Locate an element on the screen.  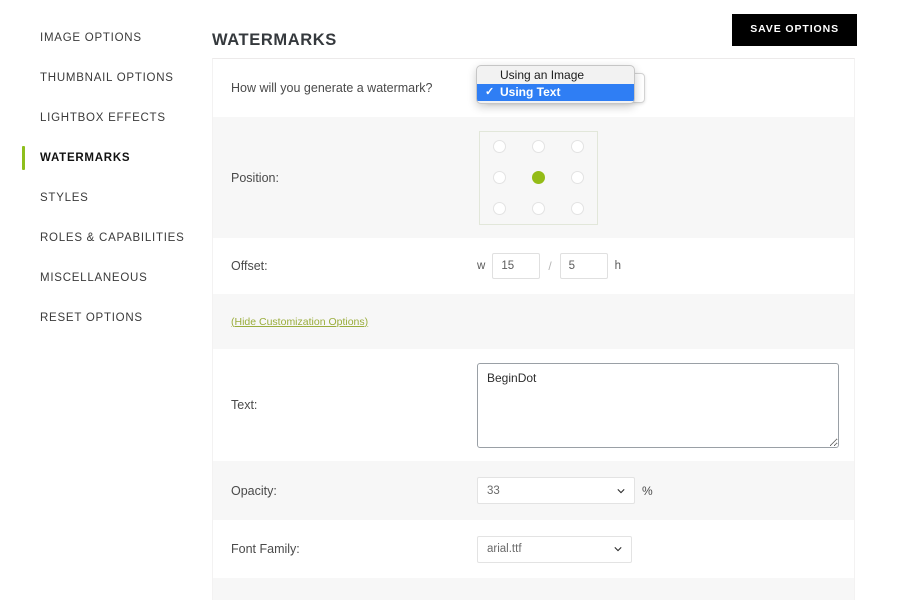
sidebar-item-label: IMAGE OPTIONS is located at coordinates (91, 38).